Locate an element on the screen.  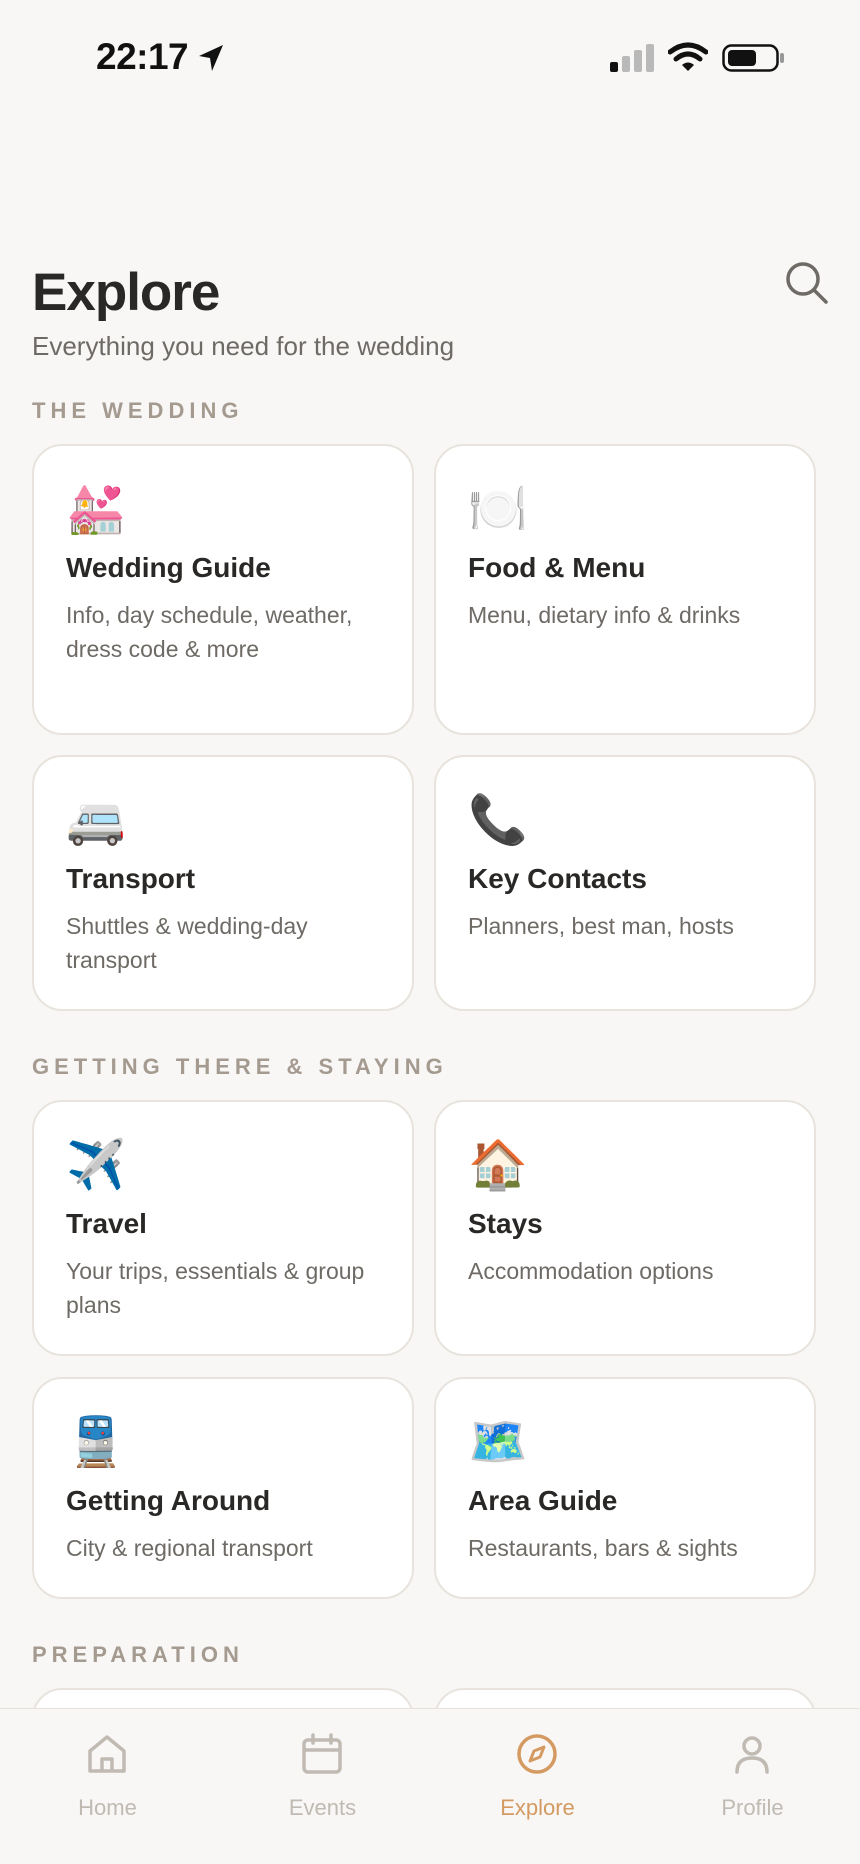
card-description: City & regional transport is located at coordinates (189, 1548).